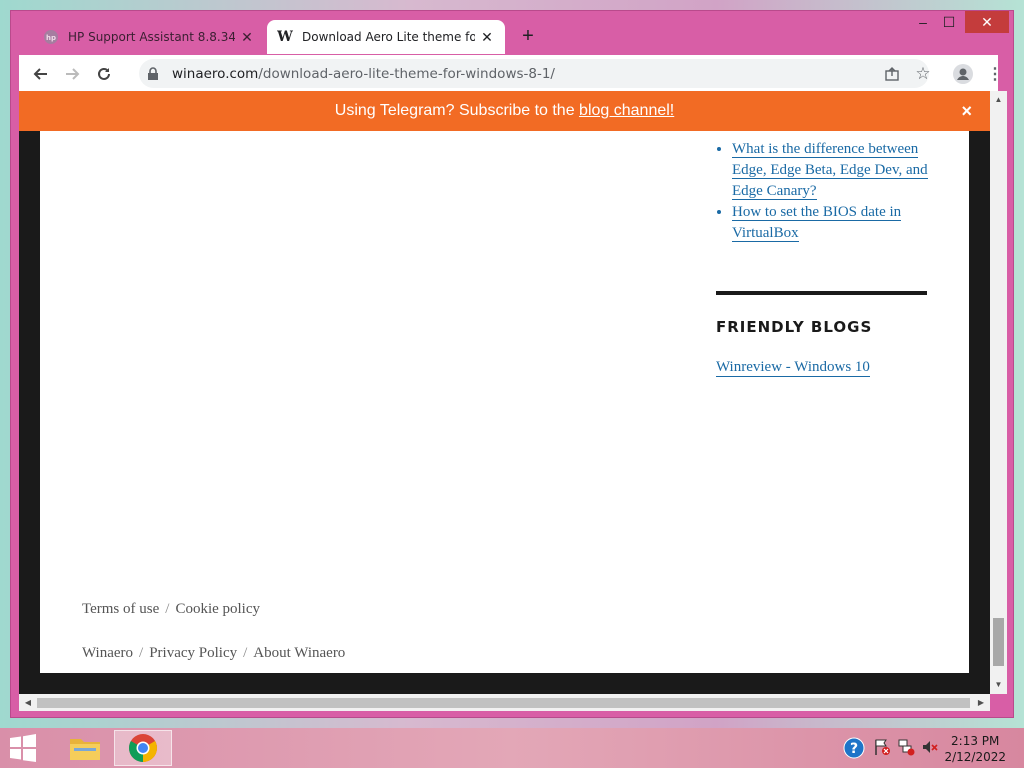 The image size is (1024, 768). What do you see at coordinates (215, 73) in the screenshot?
I see `url-domain: winaero.com` at bounding box center [215, 73].